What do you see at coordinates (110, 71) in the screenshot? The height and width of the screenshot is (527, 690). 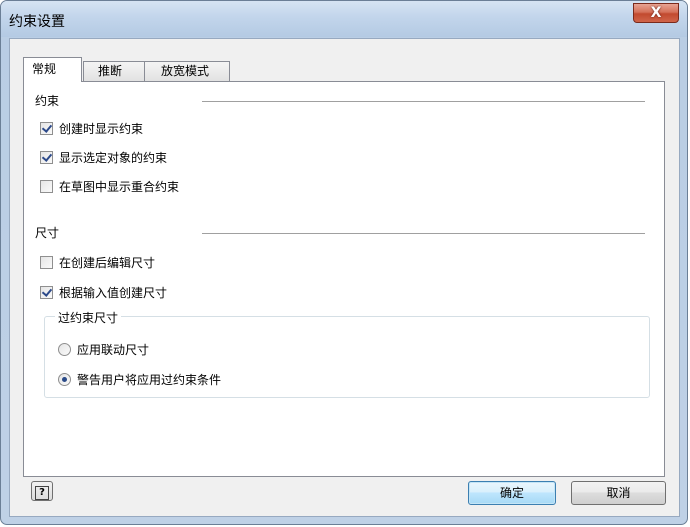 I see `tab-inference-label: 推断` at bounding box center [110, 71].